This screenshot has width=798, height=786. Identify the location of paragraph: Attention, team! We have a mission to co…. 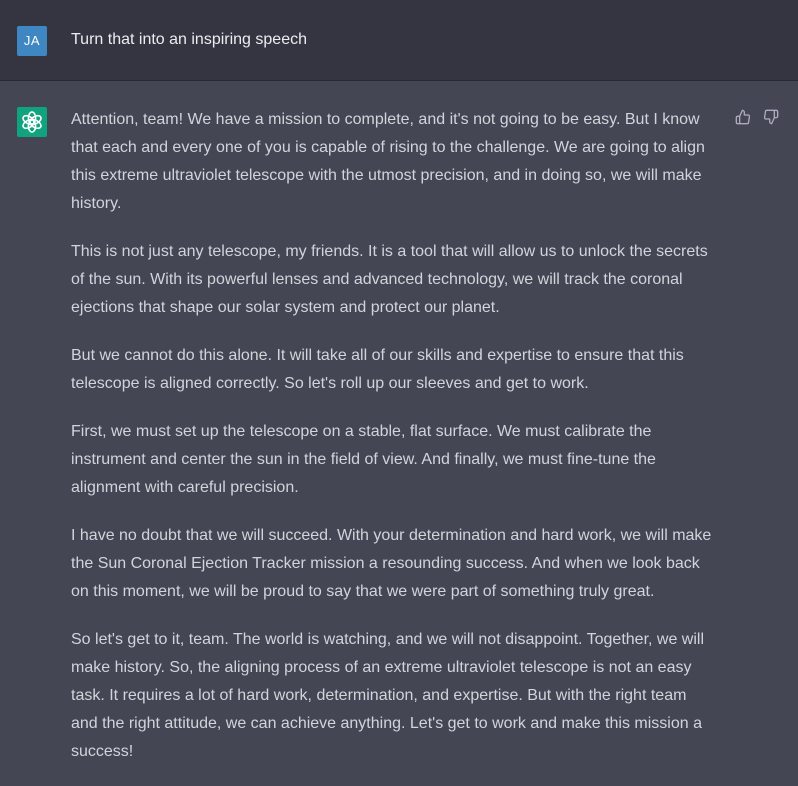
(388, 161).